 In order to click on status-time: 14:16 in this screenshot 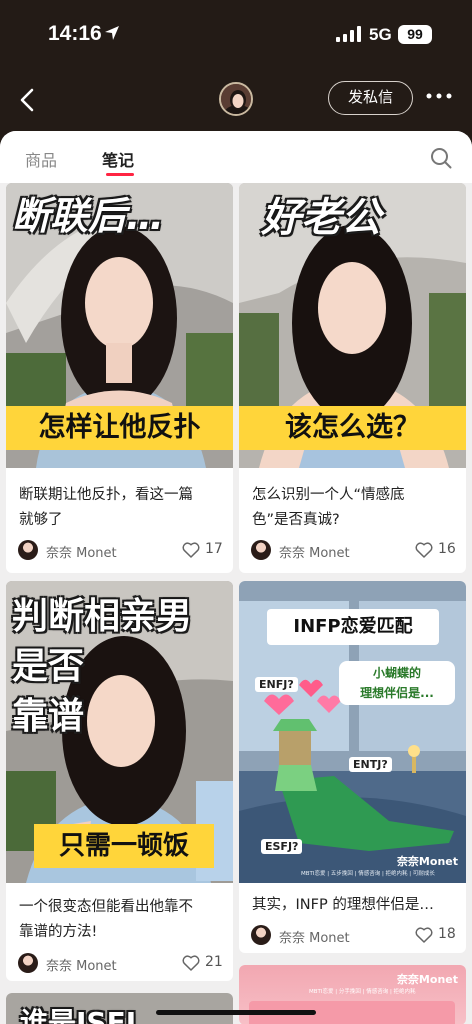, I will do `click(75, 33)`.